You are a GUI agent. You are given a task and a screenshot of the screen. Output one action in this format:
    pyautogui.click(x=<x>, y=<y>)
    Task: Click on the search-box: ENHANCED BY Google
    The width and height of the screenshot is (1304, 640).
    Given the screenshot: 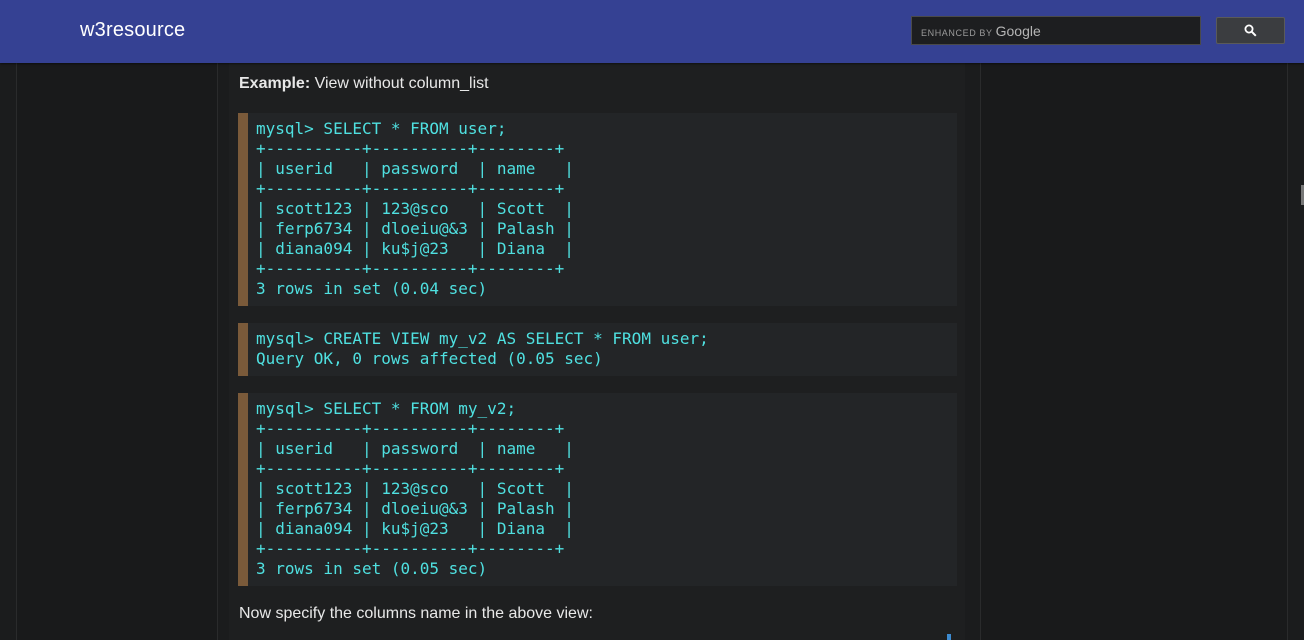 What is the action you would take?
    pyautogui.click(x=1056, y=30)
    